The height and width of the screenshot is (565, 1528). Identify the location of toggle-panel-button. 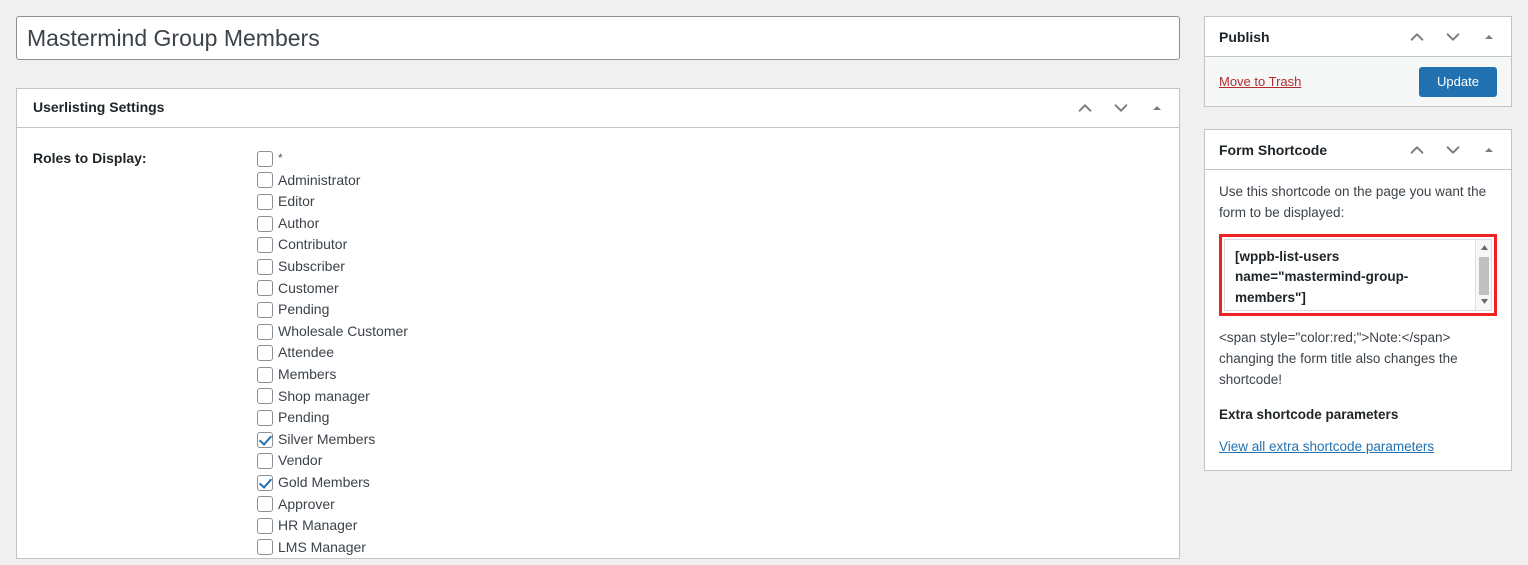
(1157, 108).